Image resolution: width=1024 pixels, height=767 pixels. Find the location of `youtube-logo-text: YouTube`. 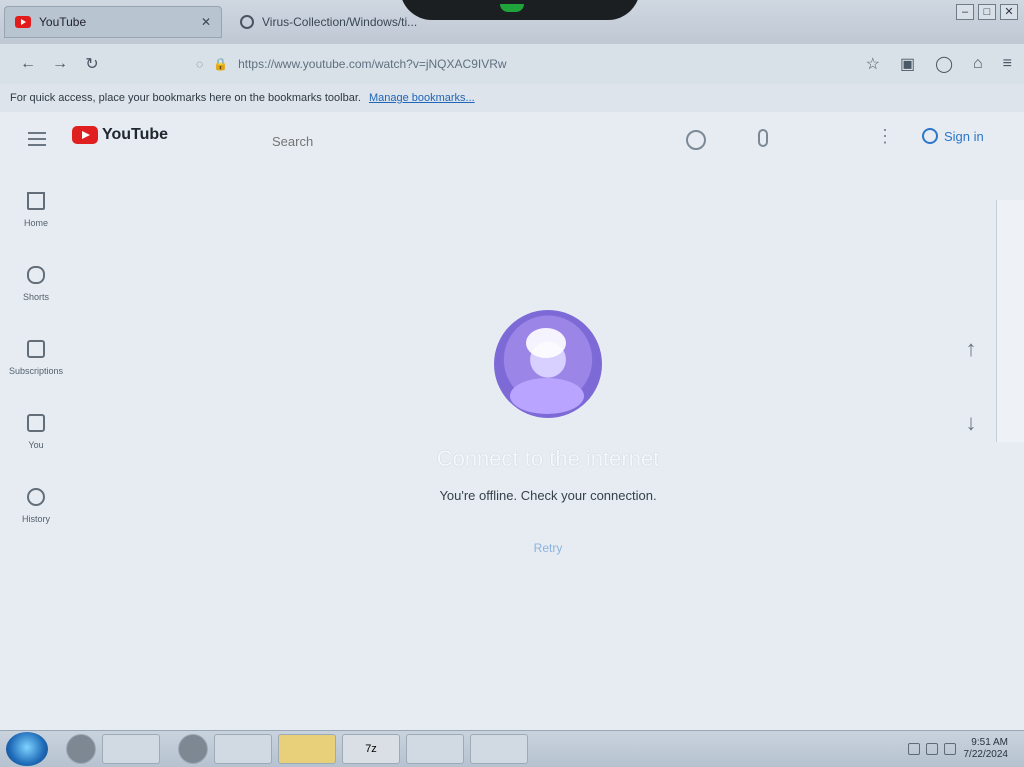

youtube-logo-text: YouTube is located at coordinates (135, 134).